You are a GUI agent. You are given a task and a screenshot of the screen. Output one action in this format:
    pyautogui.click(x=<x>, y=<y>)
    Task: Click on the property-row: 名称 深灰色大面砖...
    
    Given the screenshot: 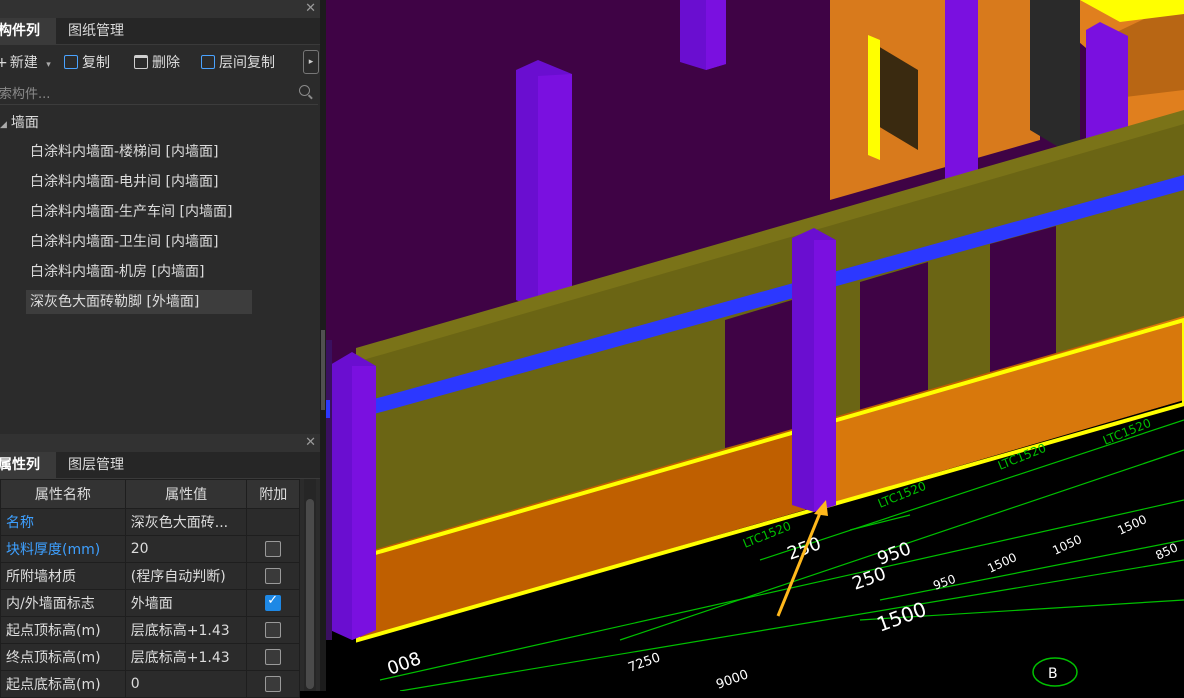 What is the action you would take?
    pyautogui.click(x=150, y=522)
    